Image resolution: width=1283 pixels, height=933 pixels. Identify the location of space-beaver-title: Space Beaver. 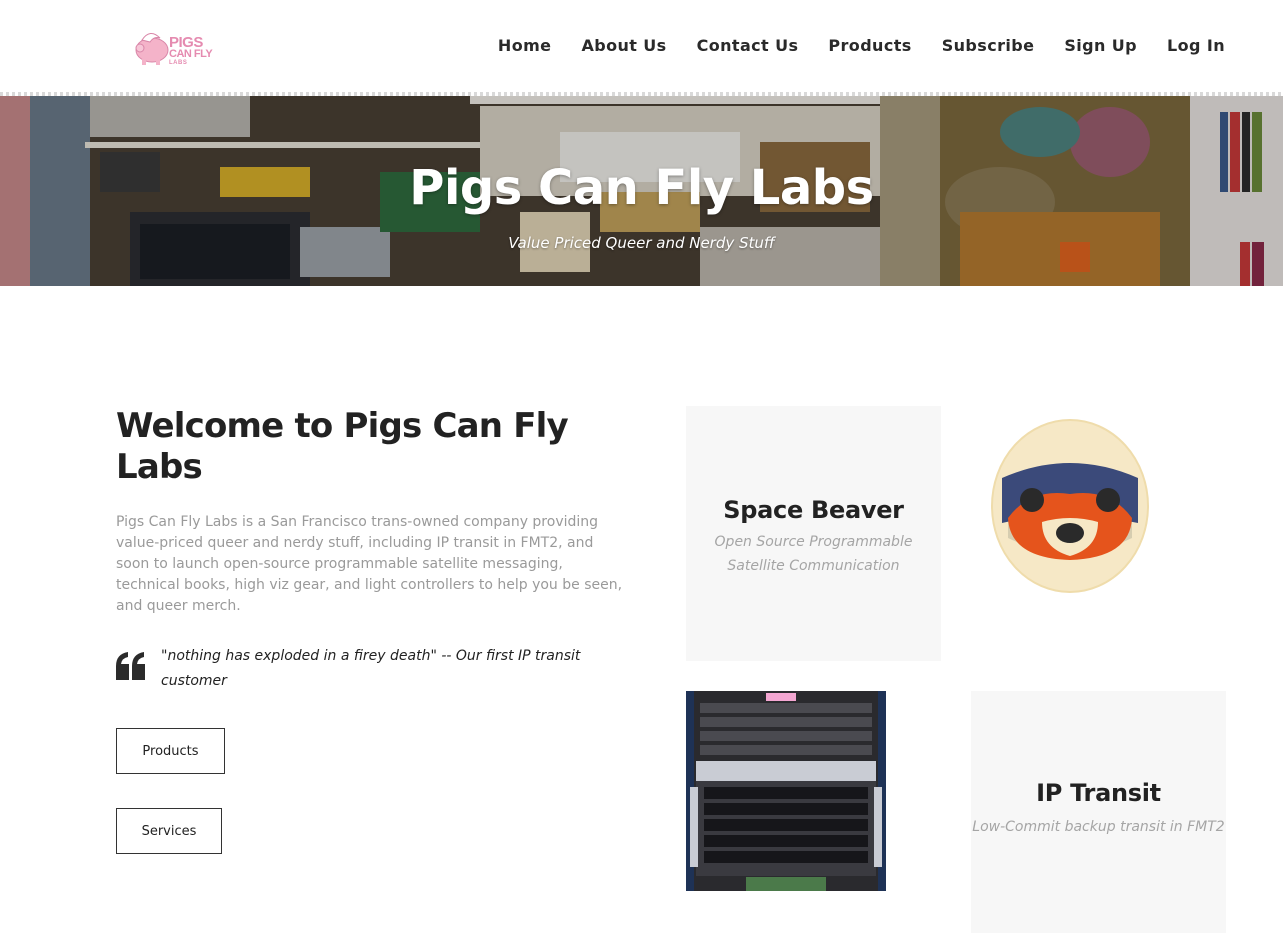
(813, 510).